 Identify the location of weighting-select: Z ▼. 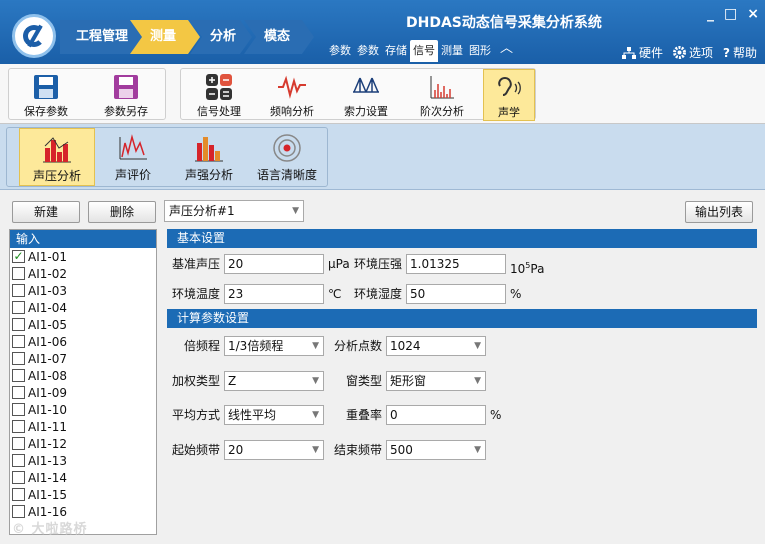
(274, 381).